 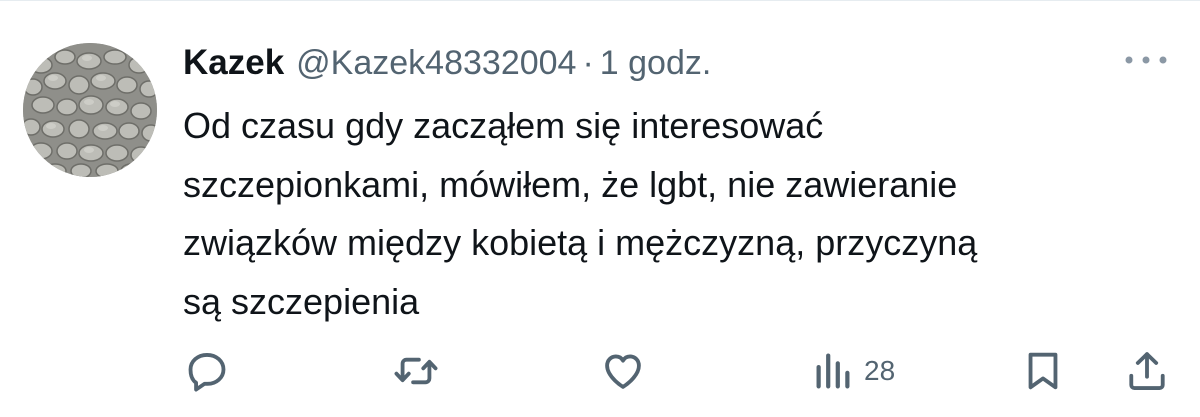 What do you see at coordinates (301, 301) in the screenshot?
I see `tweet-text-line: są szczepienia` at bounding box center [301, 301].